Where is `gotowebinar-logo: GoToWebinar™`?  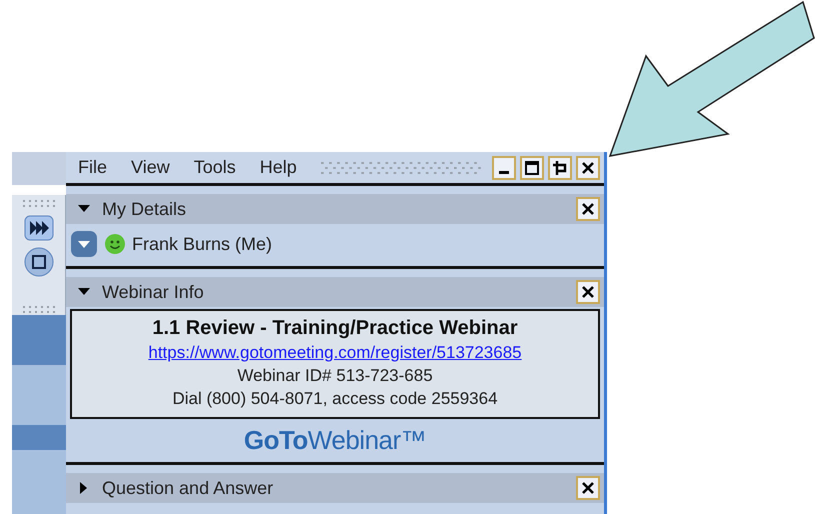
gotowebinar-logo: GoToWebinar™ is located at coordinates (335, 440).